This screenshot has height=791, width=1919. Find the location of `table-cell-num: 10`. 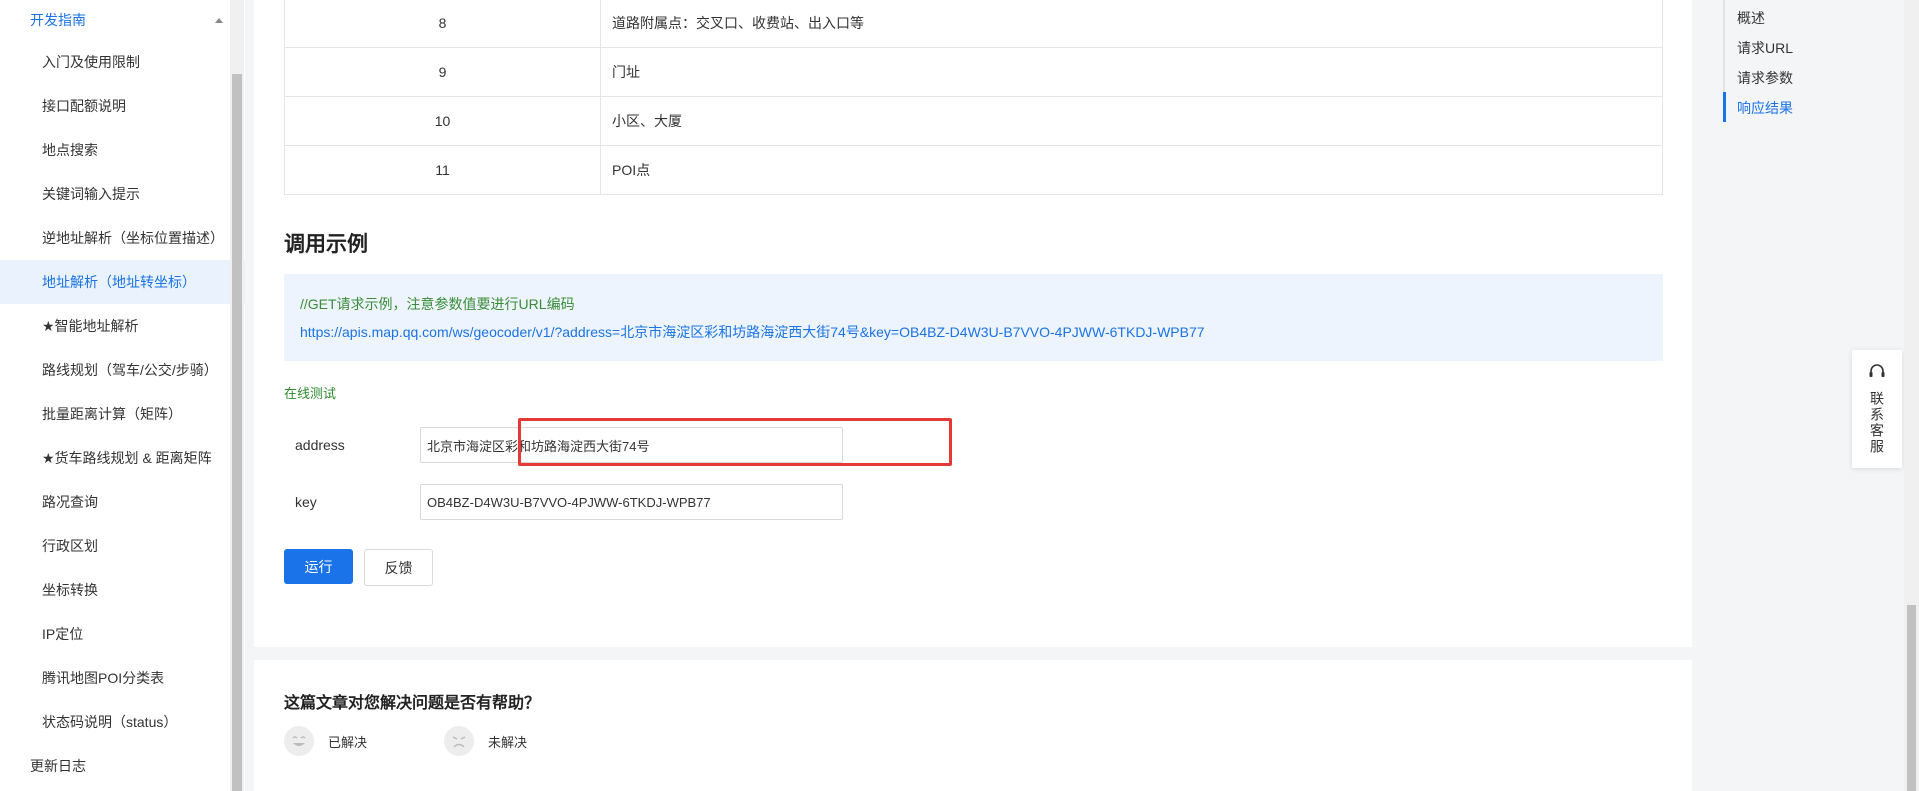

table-cell-num: 10 is located at coordinates (442, 121).